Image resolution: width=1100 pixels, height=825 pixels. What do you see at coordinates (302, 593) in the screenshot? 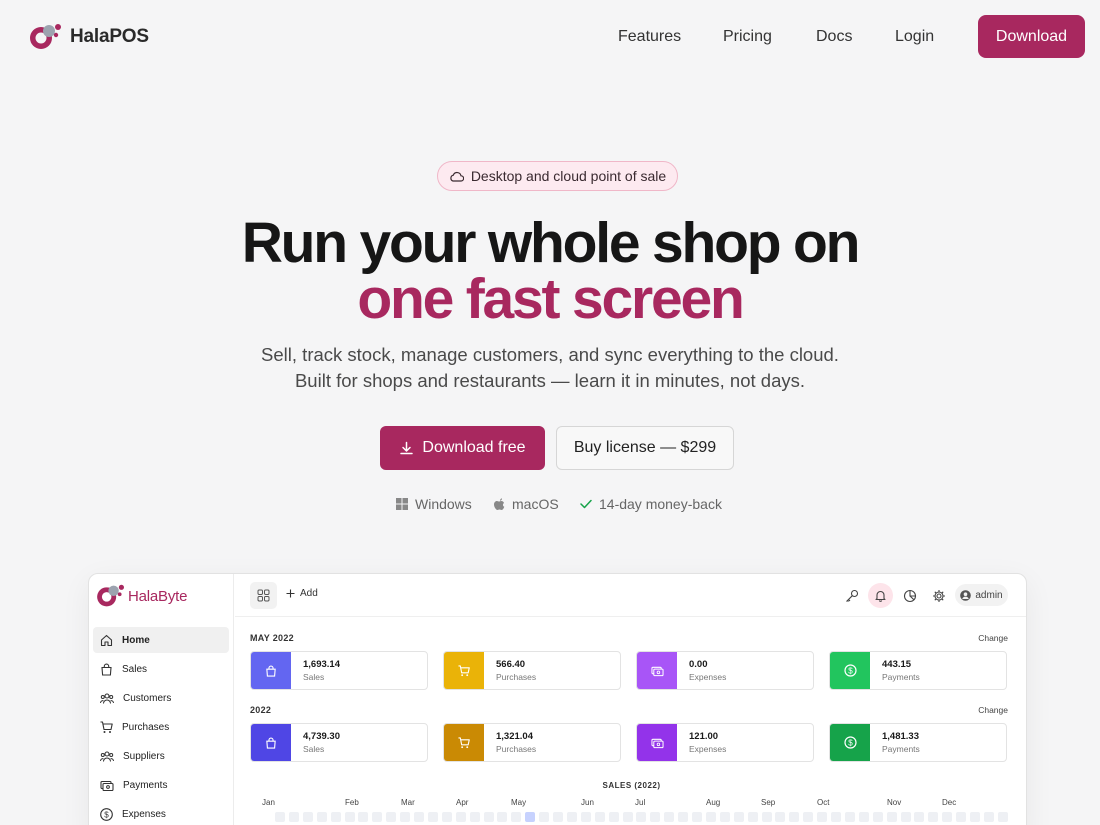
I see `add-button: Add` at bounding box center [302, 593].